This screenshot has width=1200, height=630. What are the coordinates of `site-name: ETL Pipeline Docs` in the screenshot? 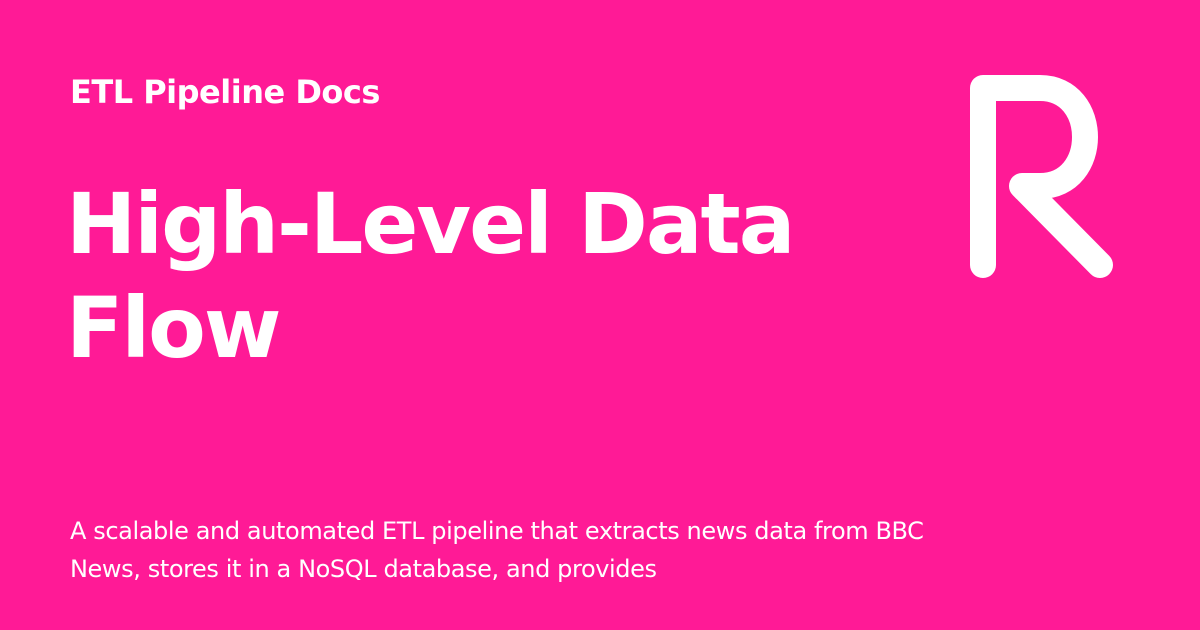 It's located at (225, 92).